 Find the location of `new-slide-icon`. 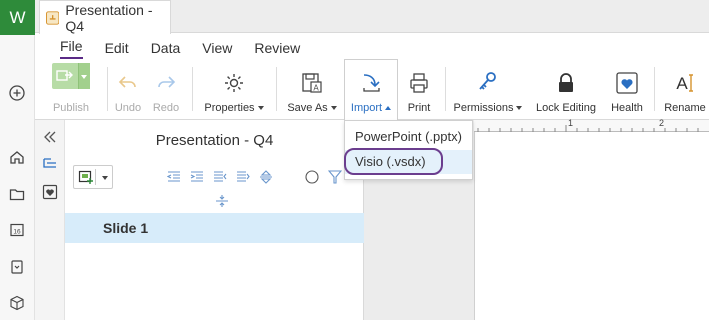

new-slide-icon is located at coordinates (85, 177).